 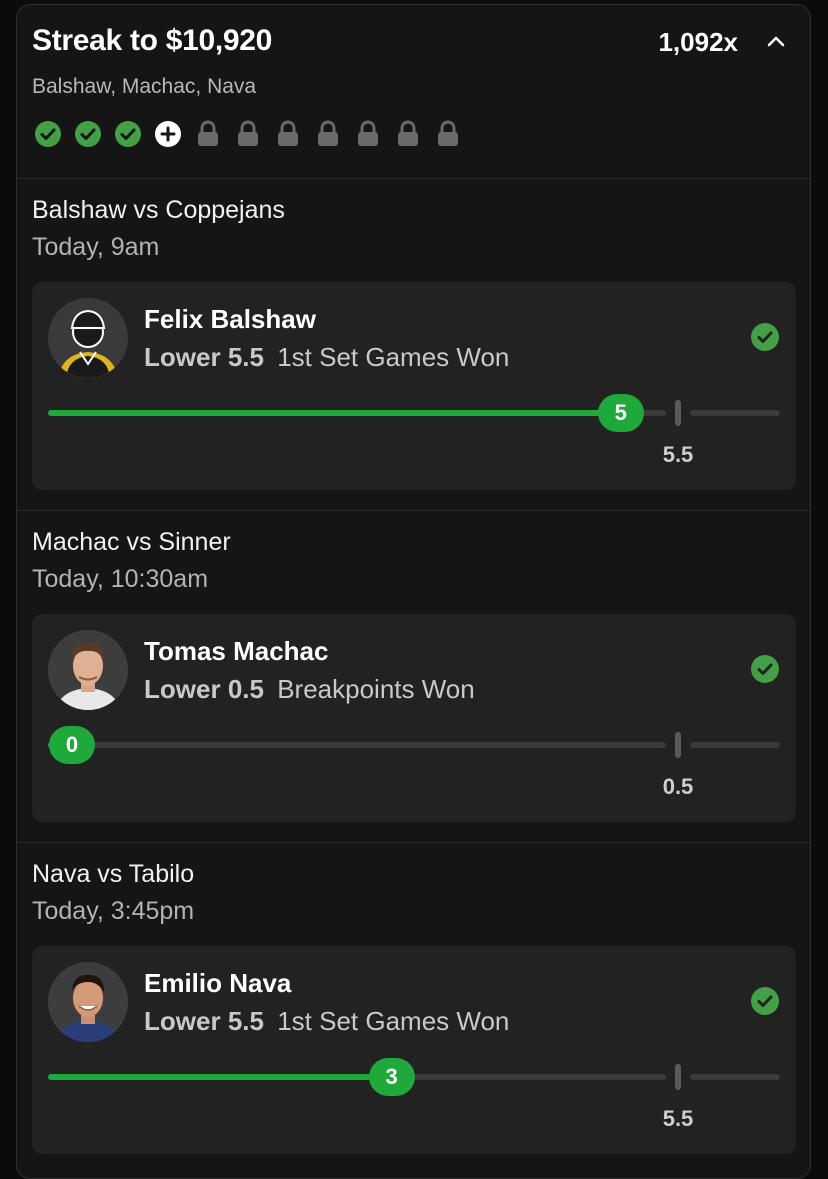 What do you see at coordinates (96, 247) in the screenshot?
I see `match-time: Today, 9am` at bounding box center [96, 247].